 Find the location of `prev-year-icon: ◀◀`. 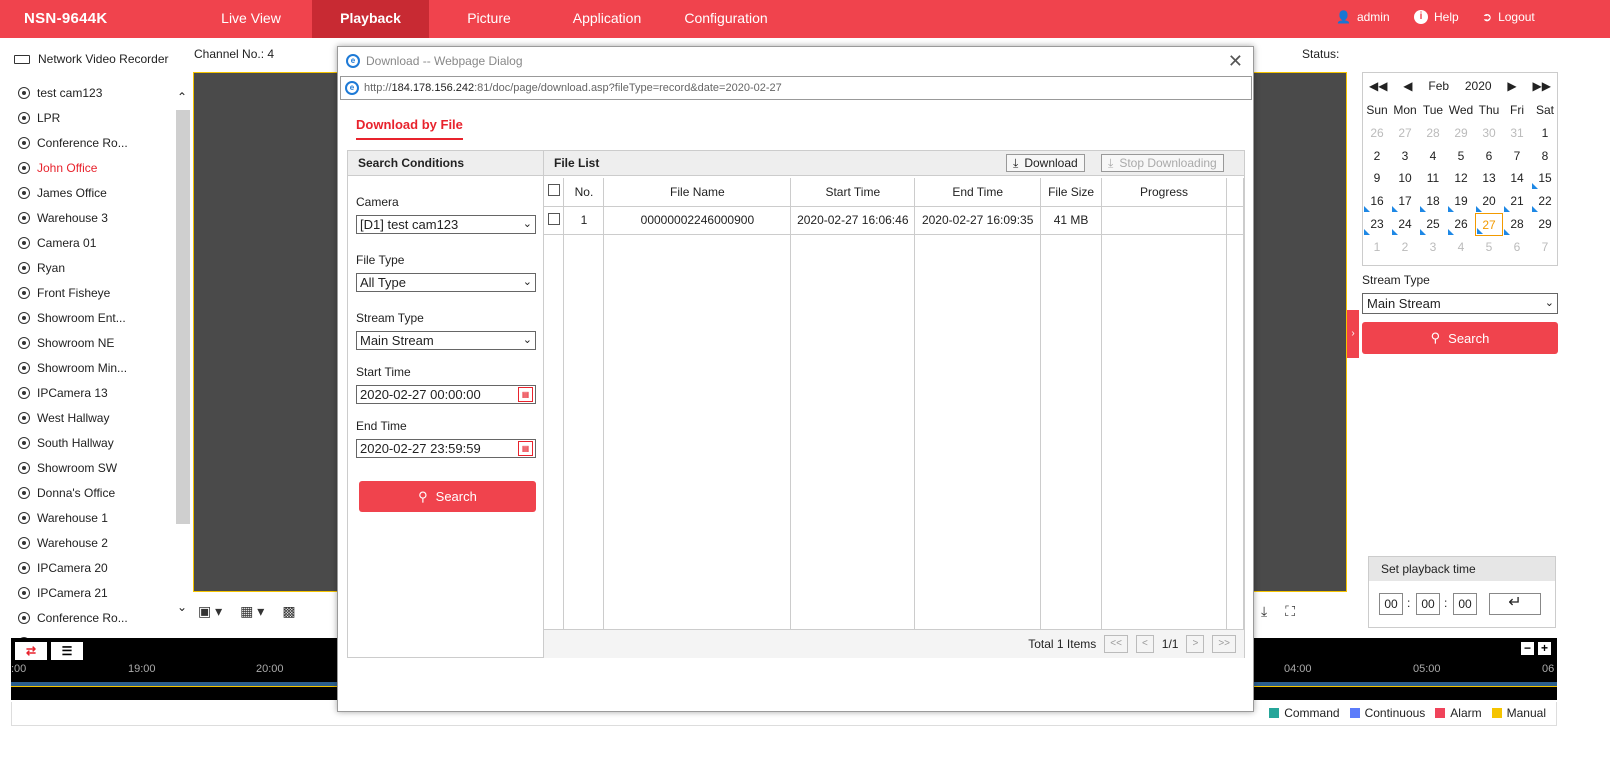

prev-year-icon: ◀◀ is located at coordinates (1378, 86).